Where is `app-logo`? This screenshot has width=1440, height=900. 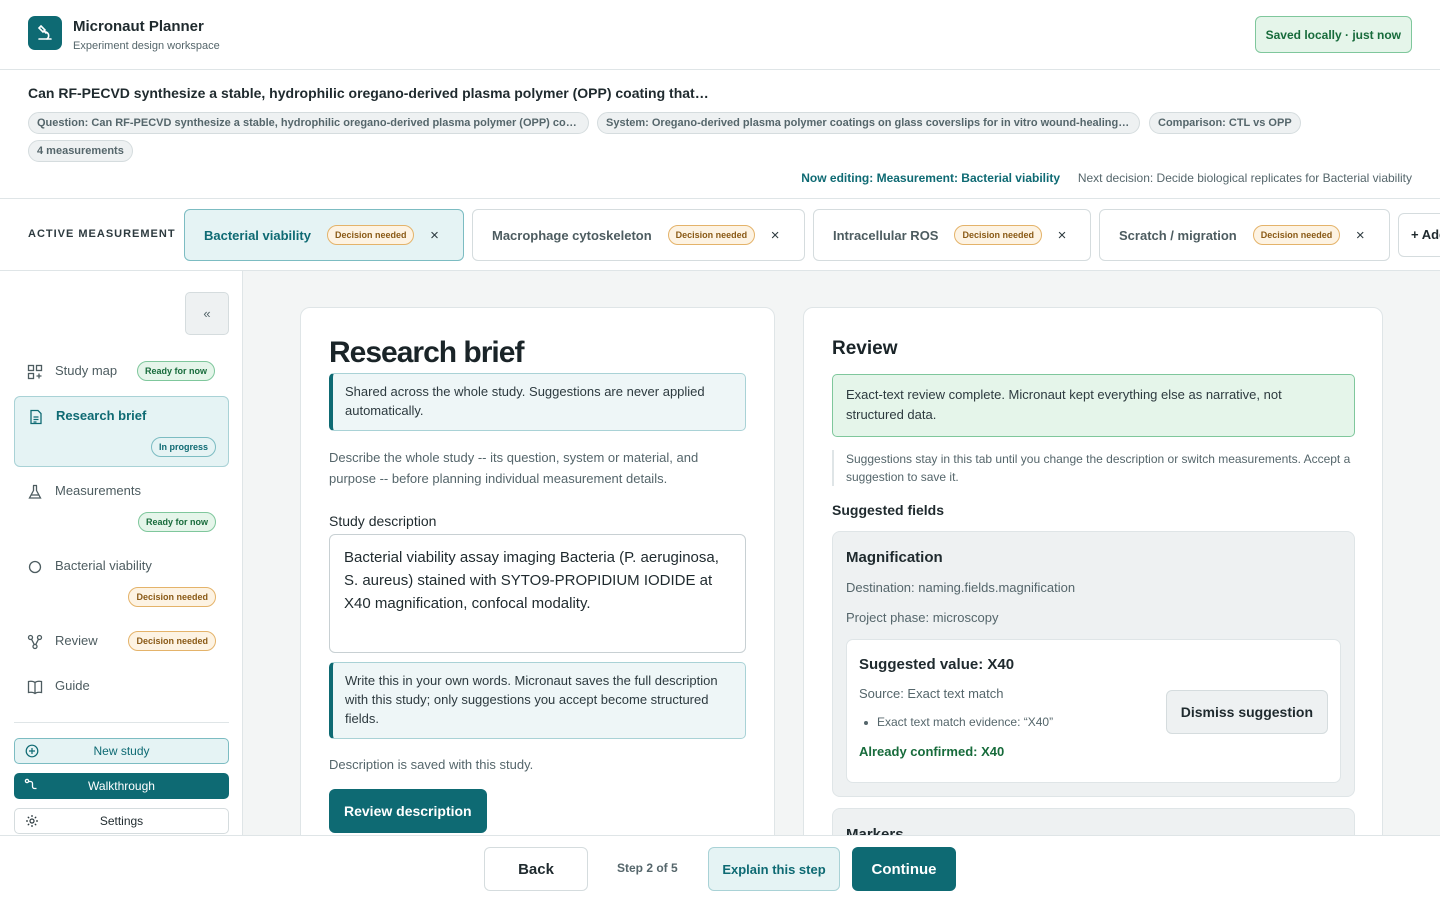
app-logo is located at coordinates (45, 33).